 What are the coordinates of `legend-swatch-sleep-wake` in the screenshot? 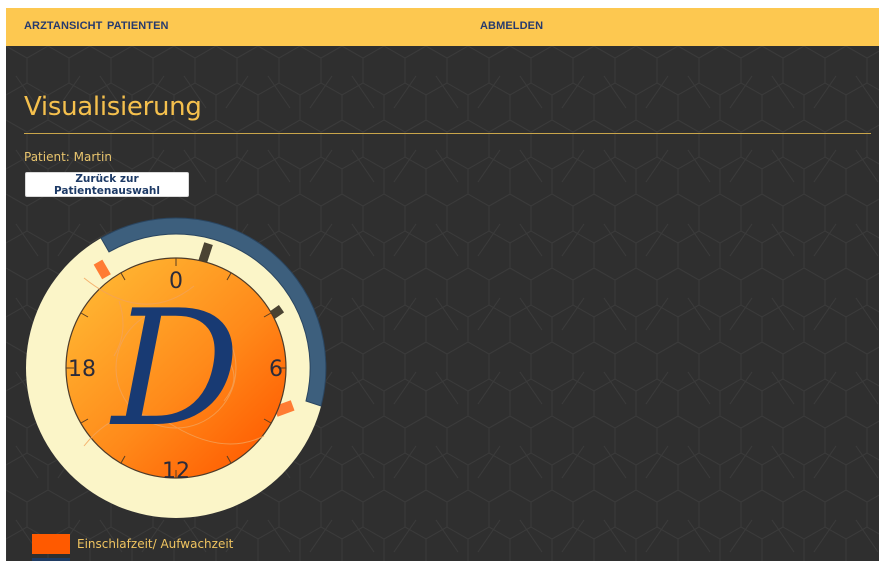 It's located at (51, 544).